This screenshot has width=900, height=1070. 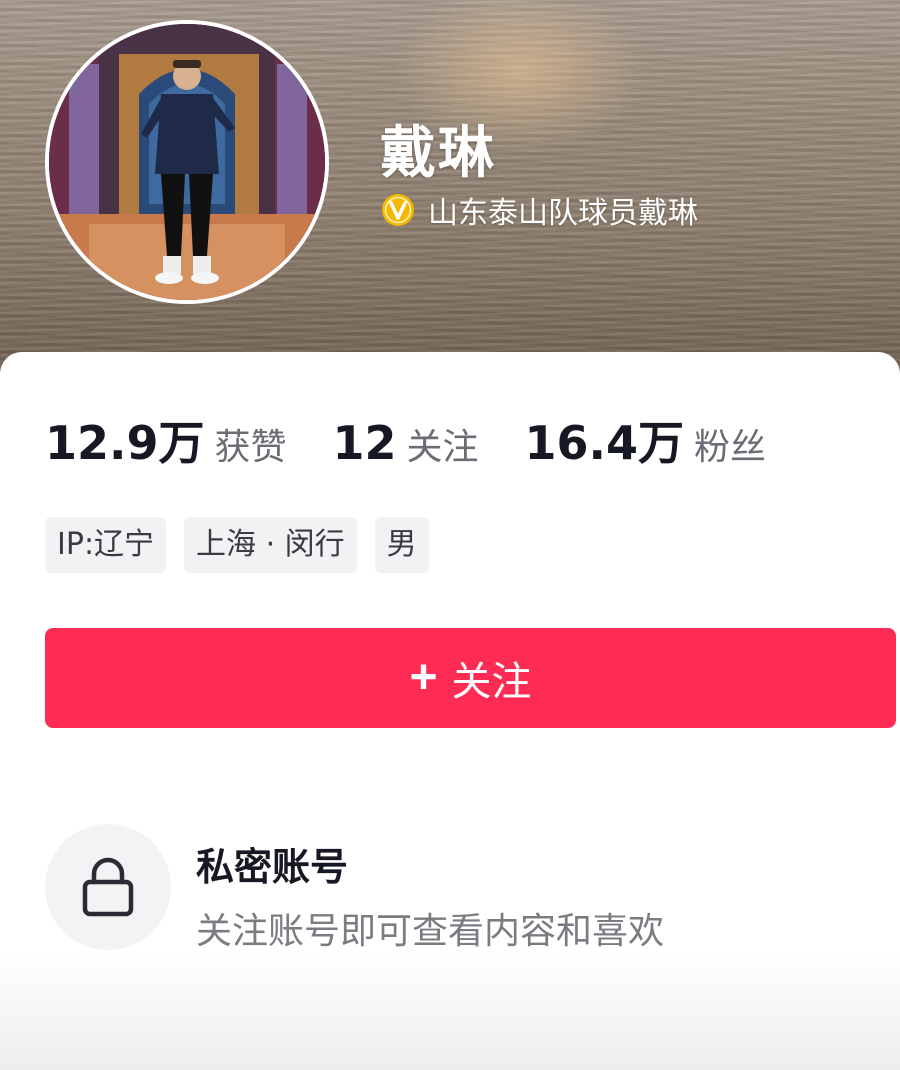 I want to click on stats-row: 12.9万 获赞 12 关注 16.4万 粉丝, so click(x=428, y=440).